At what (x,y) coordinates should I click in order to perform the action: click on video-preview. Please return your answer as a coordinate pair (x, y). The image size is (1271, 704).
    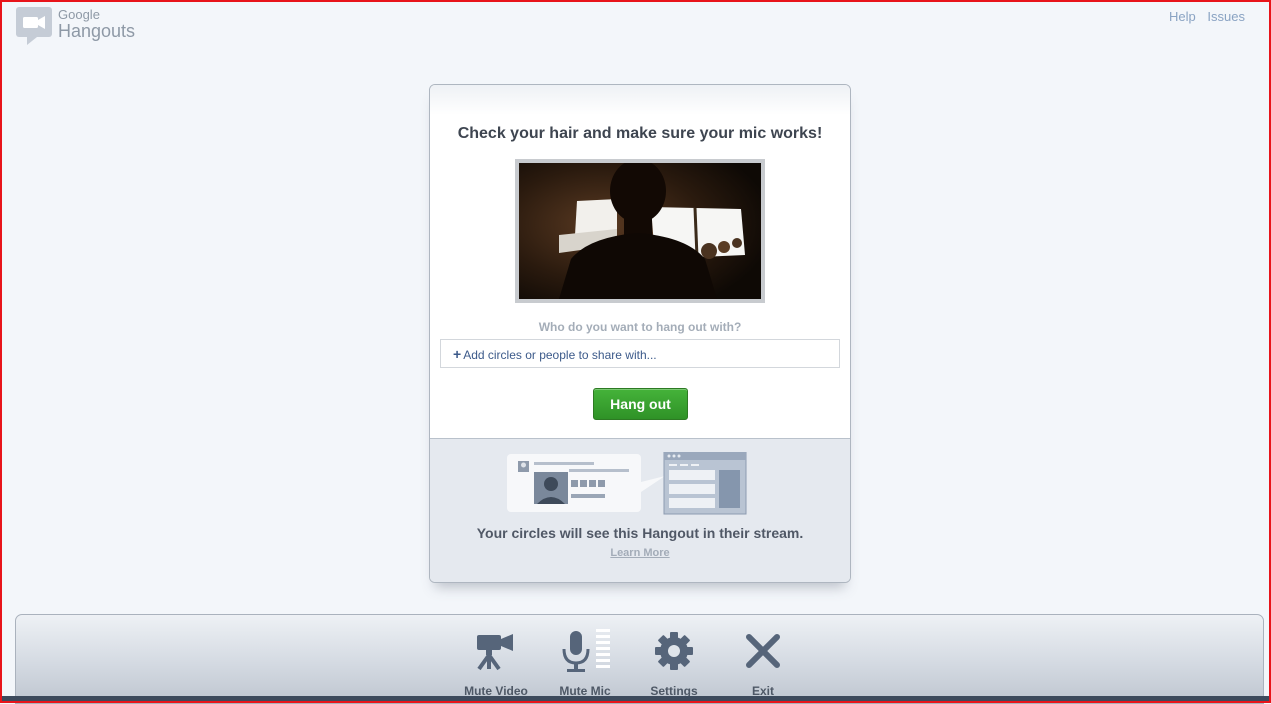
    Looking at the image, I should click on (640, 231).